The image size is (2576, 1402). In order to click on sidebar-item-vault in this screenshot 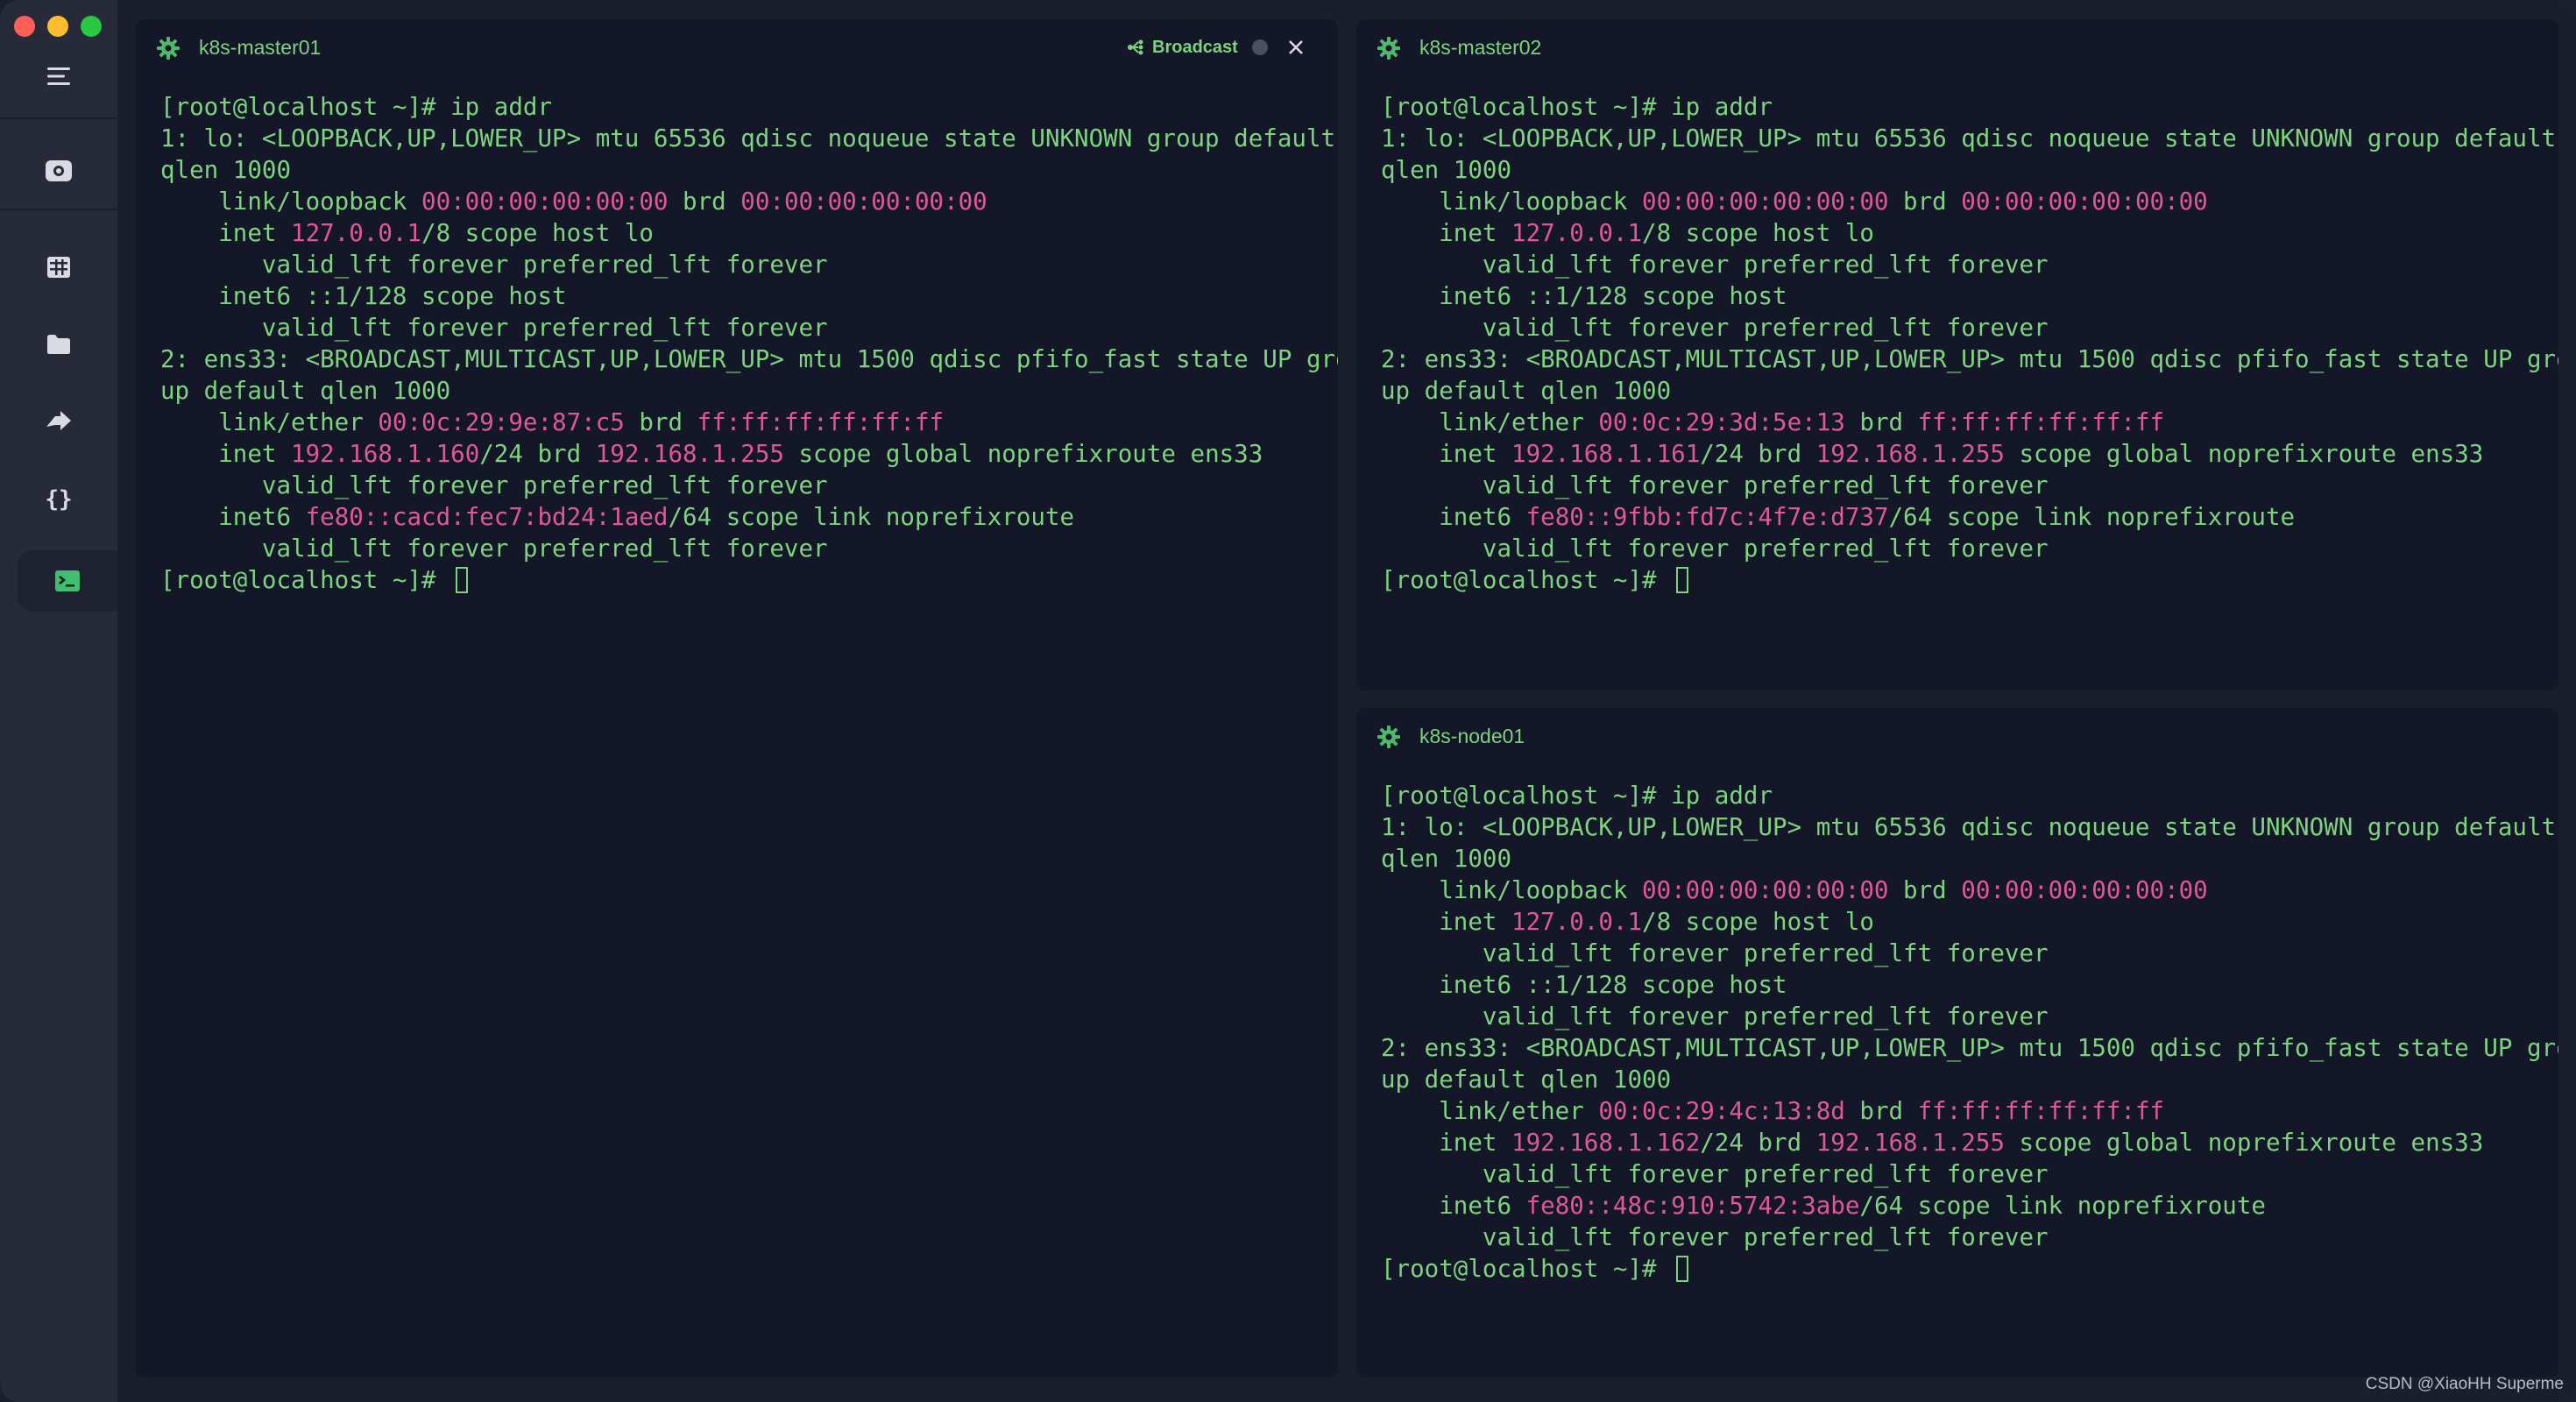, I will do `click(59, 171)`.